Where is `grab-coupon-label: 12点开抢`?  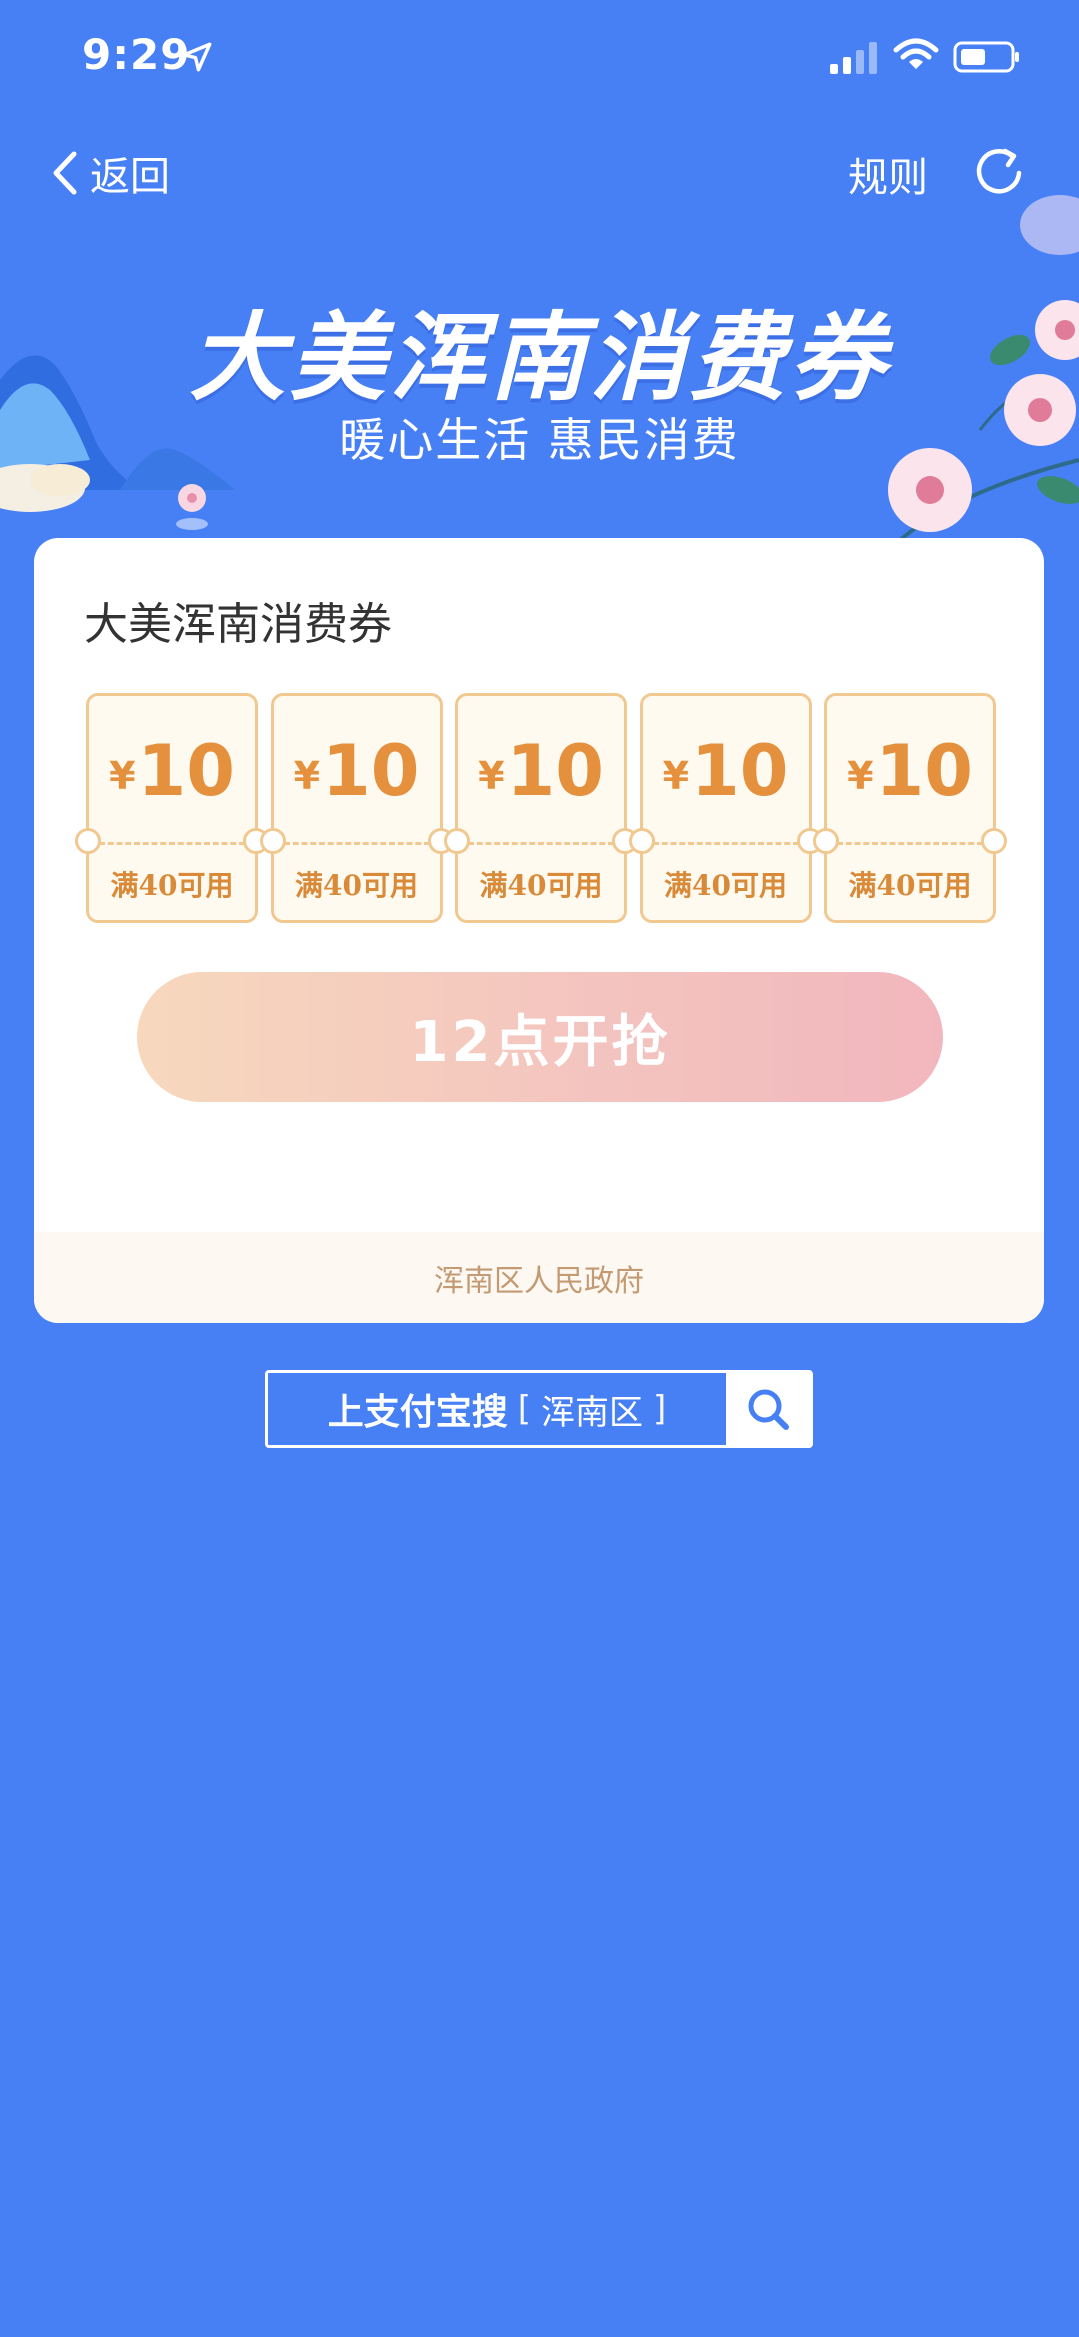 grab-coupon-label: 12点开抢 is located at coordinates (540, 1042).